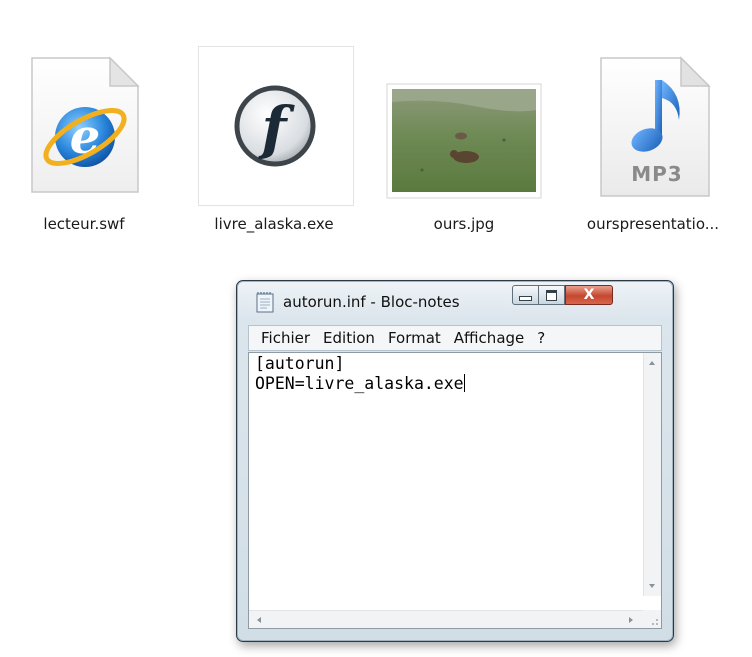  I want to click on minimize-button, so click(525, 295).